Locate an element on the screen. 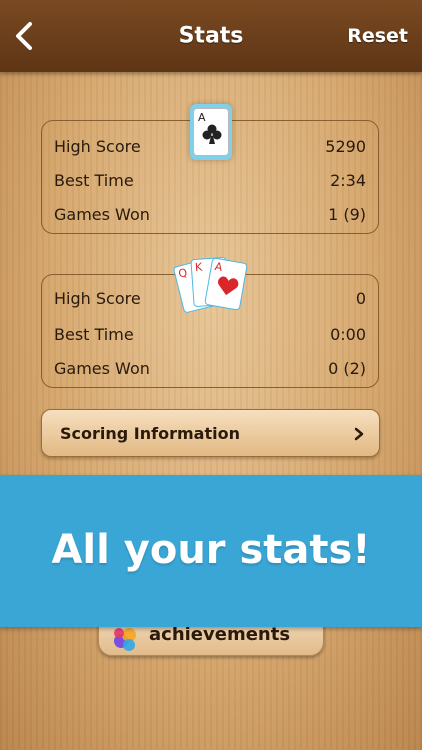 The width and height of the screenshot is (422, 750). banner-text: All your stats! is located at coordinates (211, 550).